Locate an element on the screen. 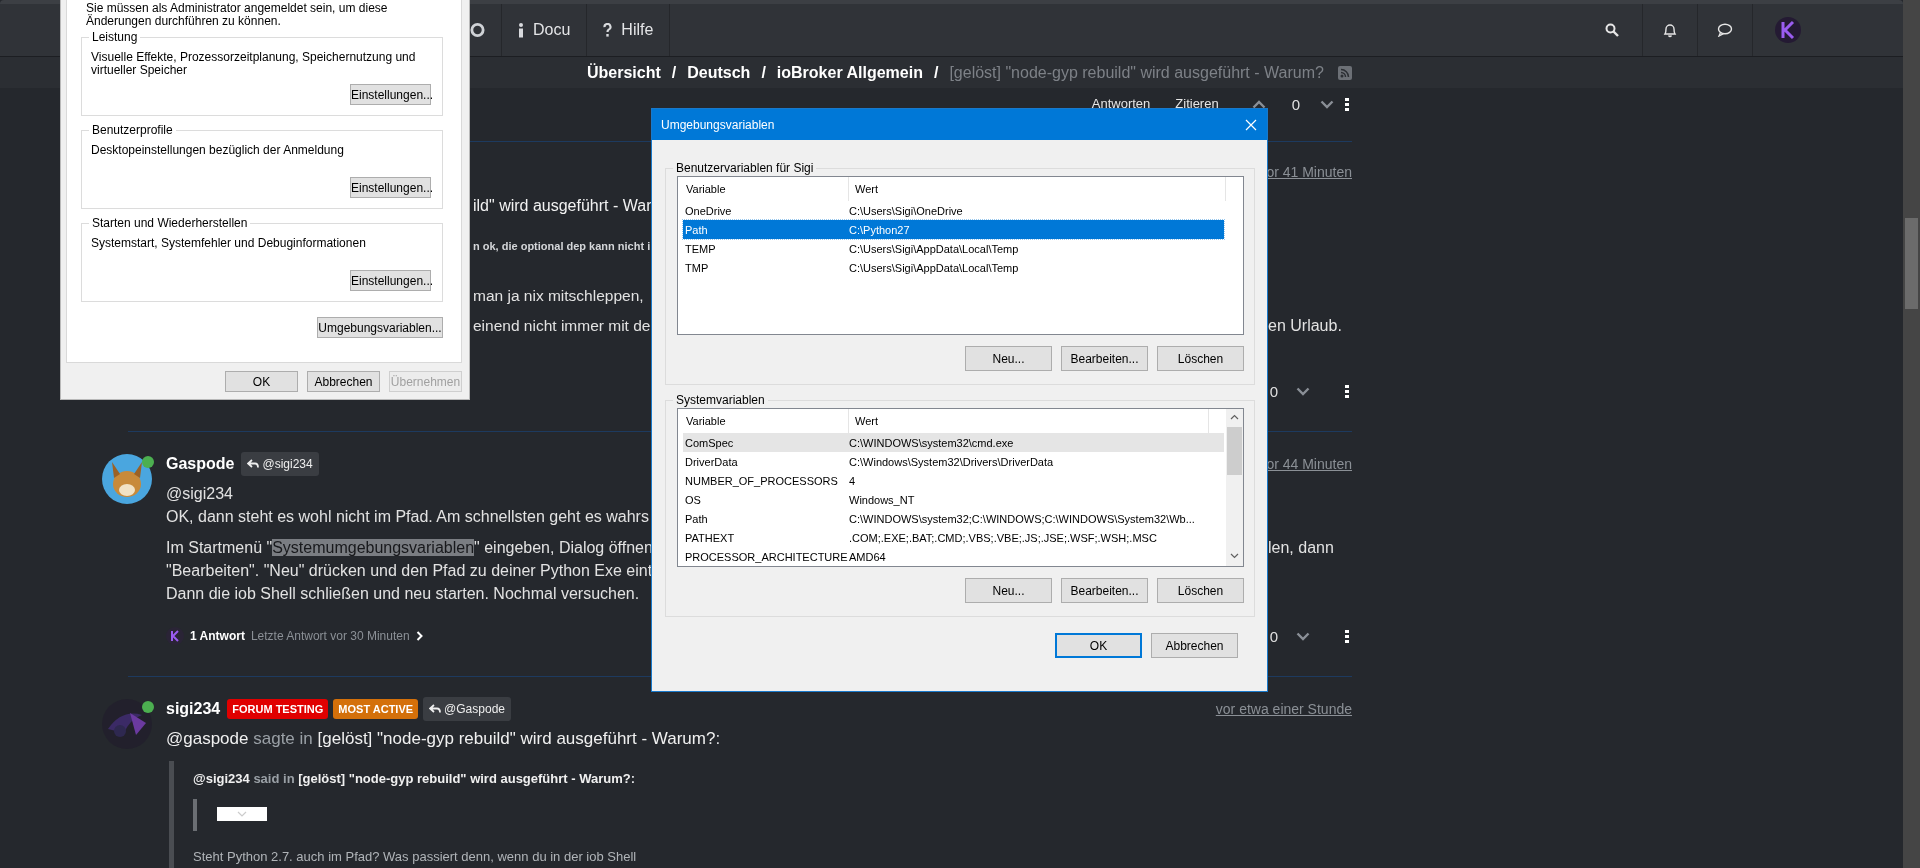 The height and width of the screenshot is (868, 1920). list-scrollbar is located at coordinates (1234, 487).